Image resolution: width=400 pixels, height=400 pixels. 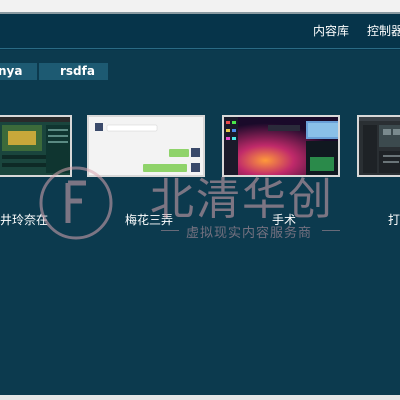 I want to click on app-window-preview, so click(x=35, y=146).